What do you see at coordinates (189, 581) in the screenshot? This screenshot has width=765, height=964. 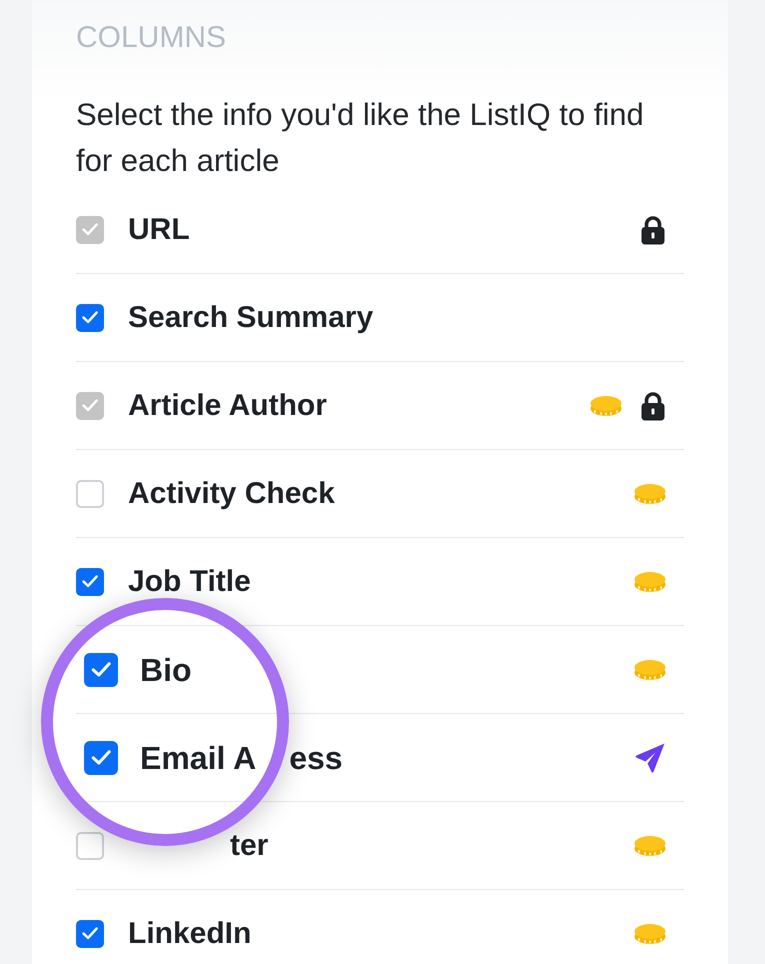 I see `column-label: Job Title` at bounding box center [189, 581].